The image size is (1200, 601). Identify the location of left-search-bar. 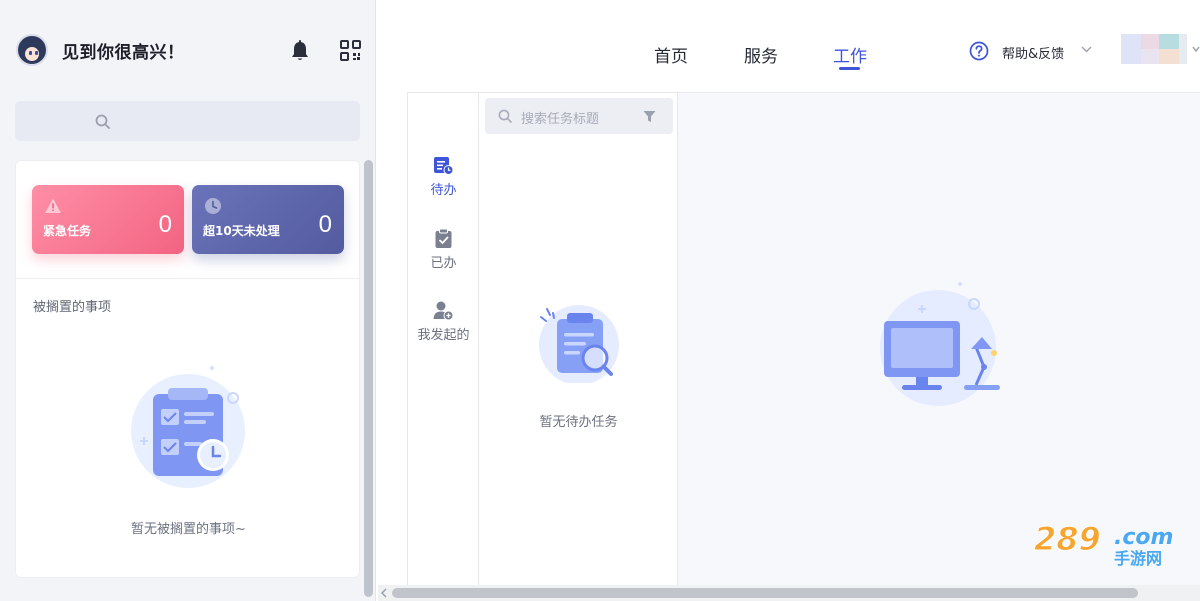
(187, 121).